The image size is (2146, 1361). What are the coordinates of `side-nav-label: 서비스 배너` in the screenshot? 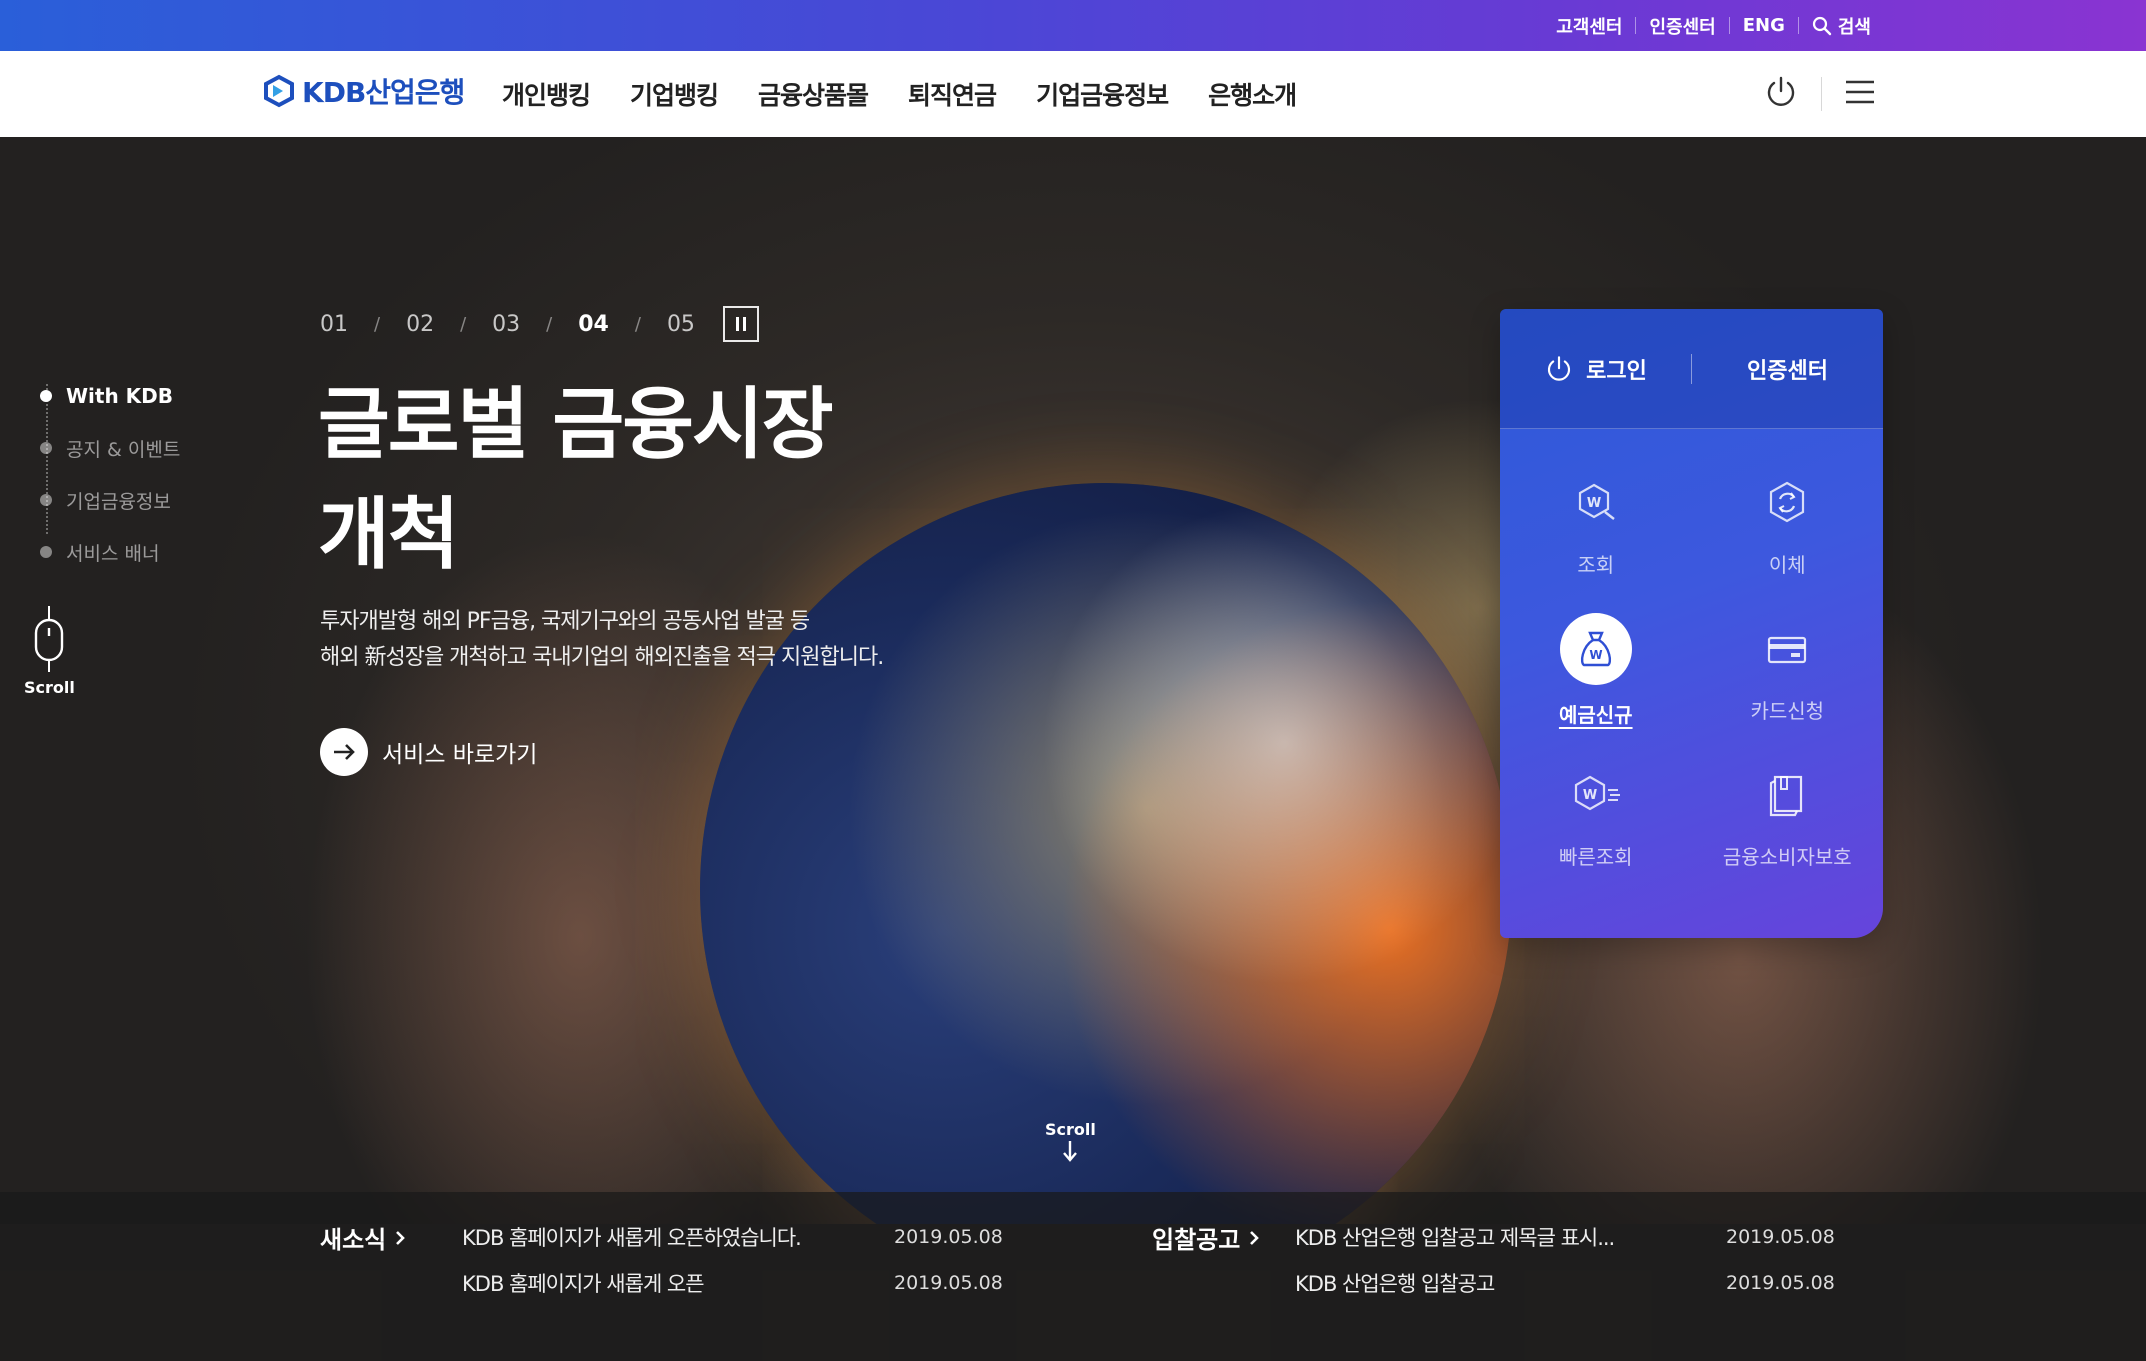 It's located at (113, 553).